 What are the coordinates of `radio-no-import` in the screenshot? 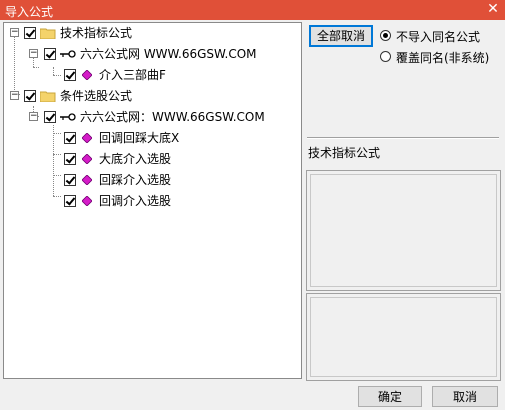 It's located at (385, 35).